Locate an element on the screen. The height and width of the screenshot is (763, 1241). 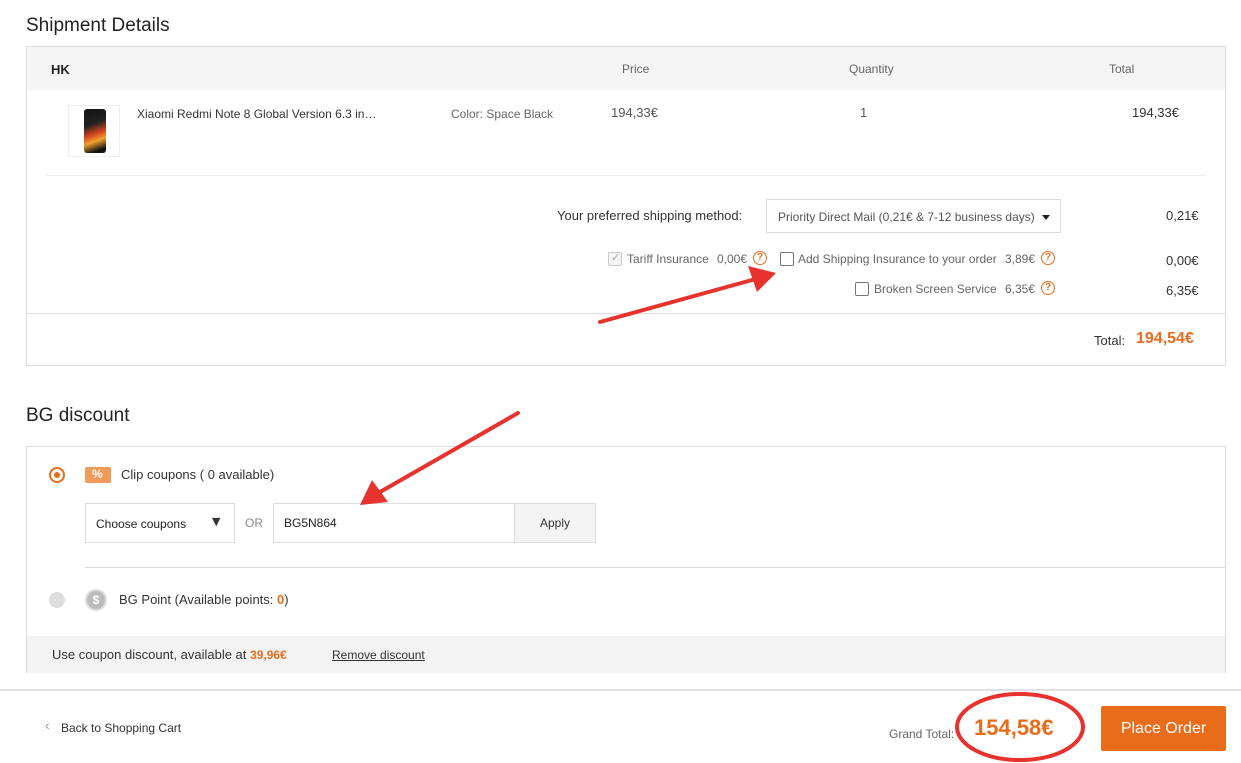
annotation-circle-grand-total is located at coordinates (1020, 727).